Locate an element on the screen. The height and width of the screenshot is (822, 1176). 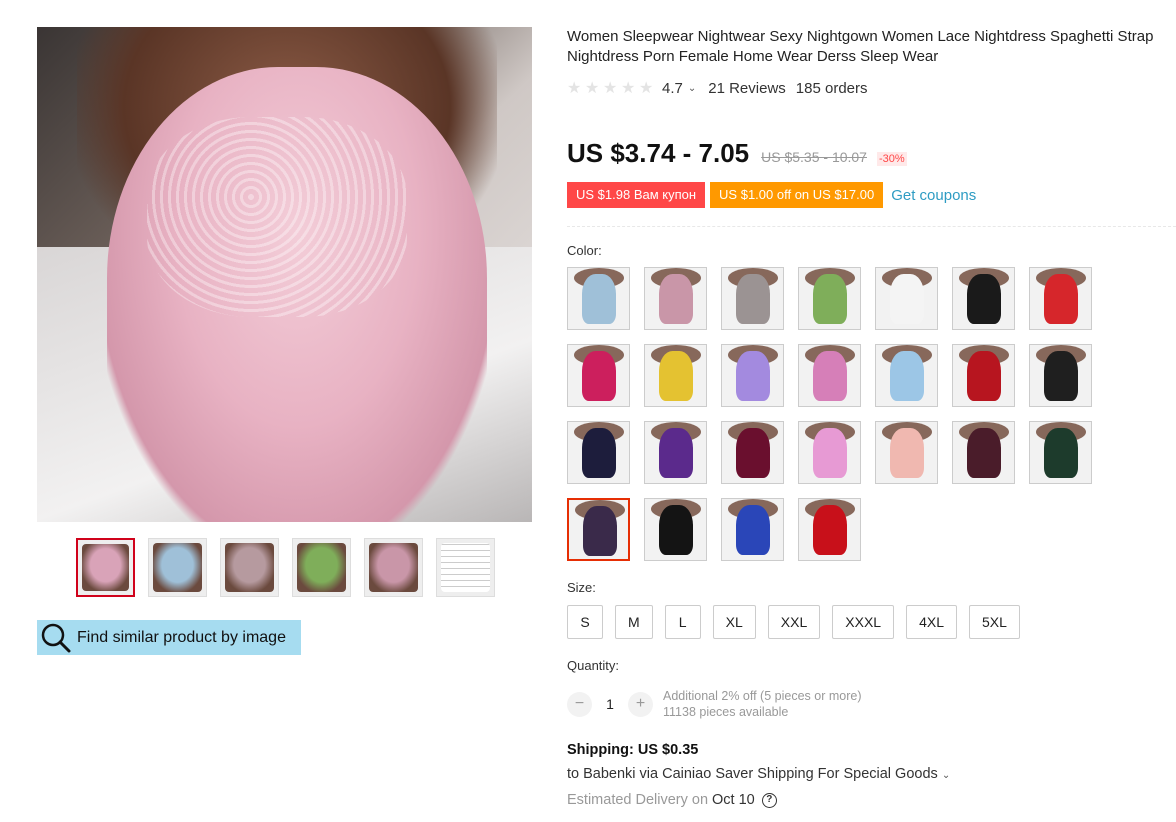
discount-badge: -30% is located at coordinates (891, 159).